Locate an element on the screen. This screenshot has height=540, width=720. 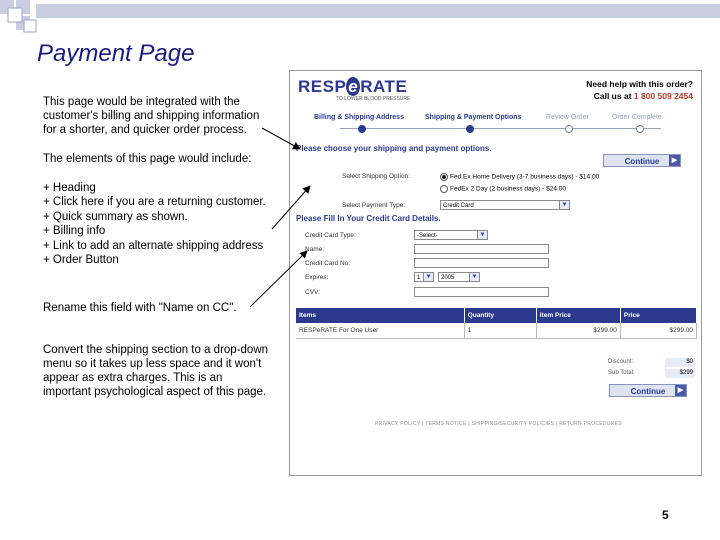
cc-expiry-month-select: 1 ▼ is located at coordinates (424, 277).